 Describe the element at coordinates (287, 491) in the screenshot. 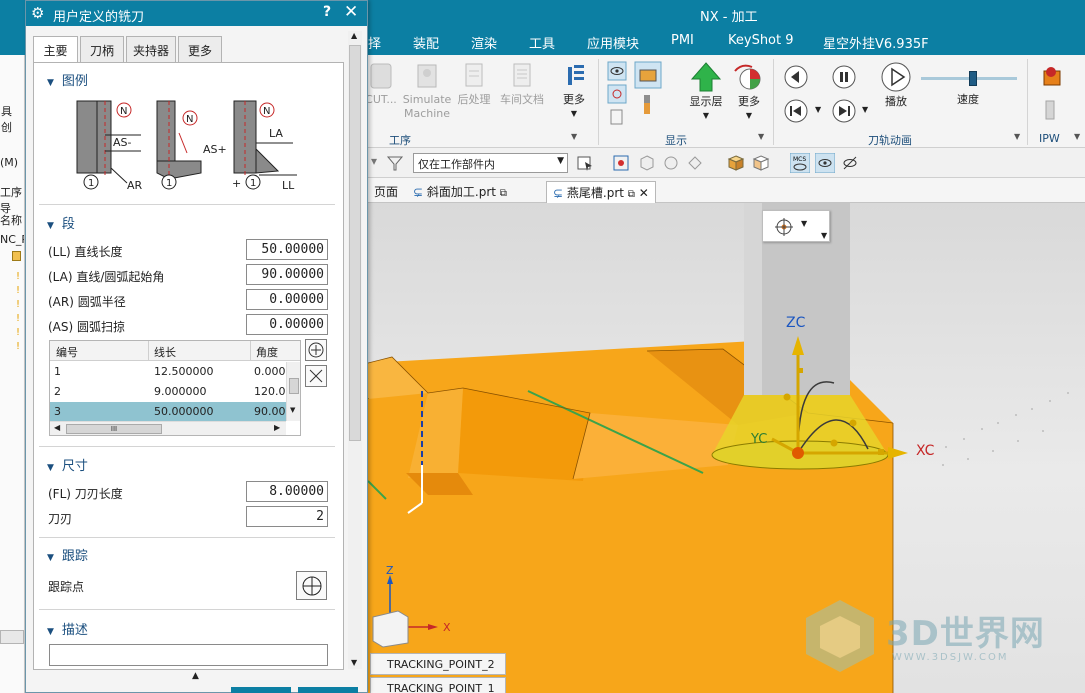

I see `fl-input: 8.00000` at that location.